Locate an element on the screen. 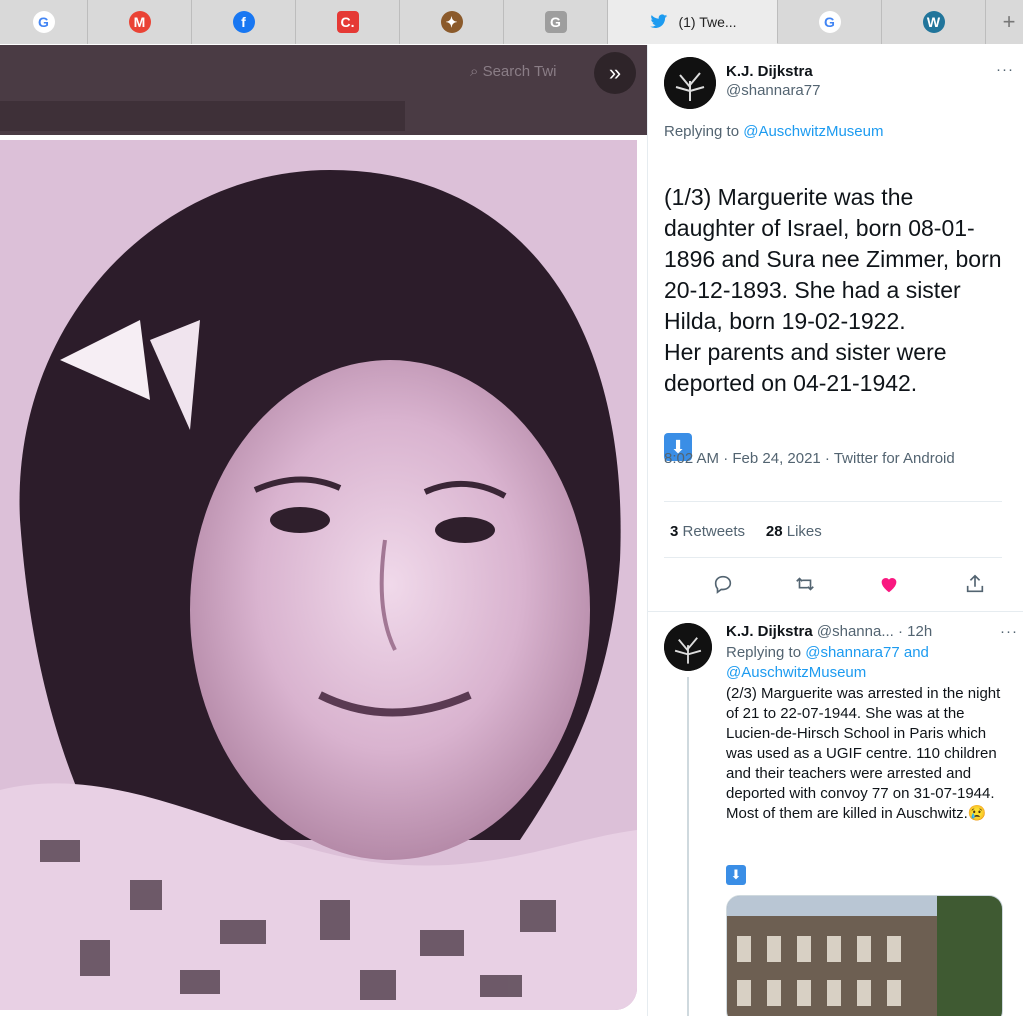 Image resolution: width=1023 pixels, height=1016 pixels. search-input: ⌕ Search Twi is located at coordinates (513, 71).